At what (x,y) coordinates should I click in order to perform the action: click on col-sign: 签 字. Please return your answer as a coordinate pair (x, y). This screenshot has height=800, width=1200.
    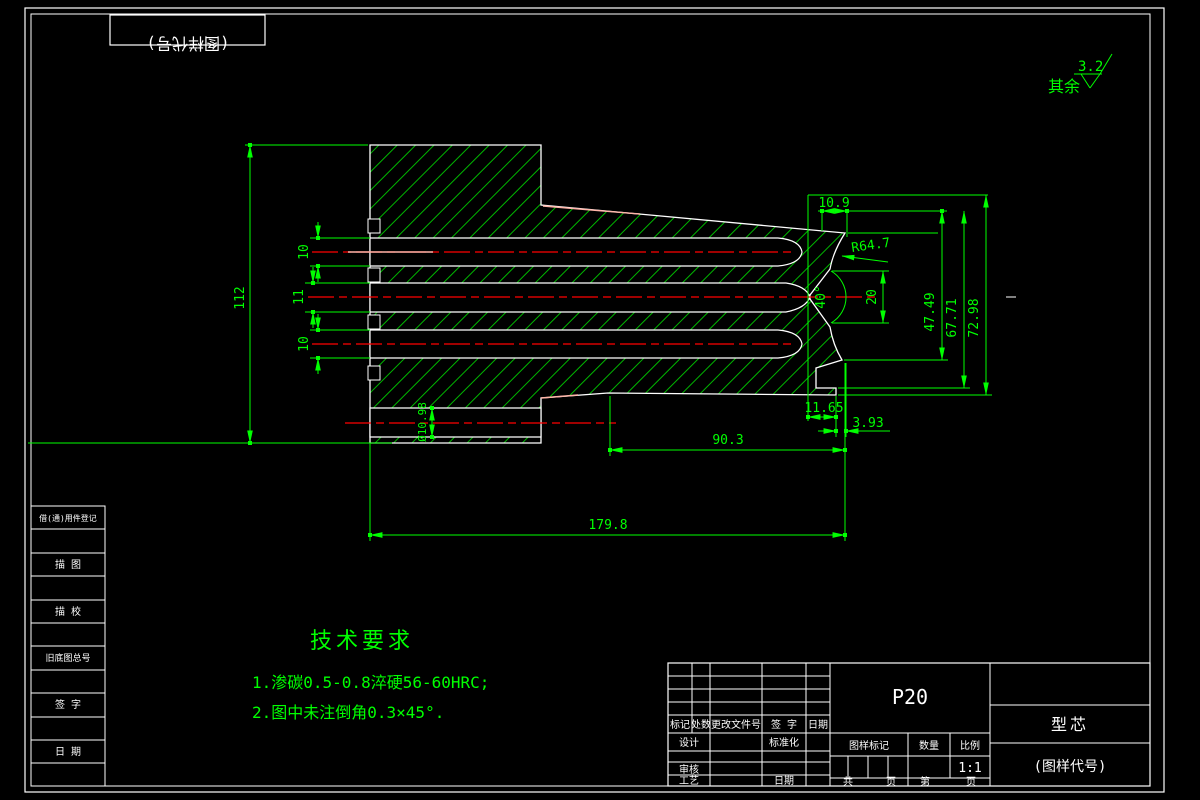
    Looking at the image, I should click on (784, 724).